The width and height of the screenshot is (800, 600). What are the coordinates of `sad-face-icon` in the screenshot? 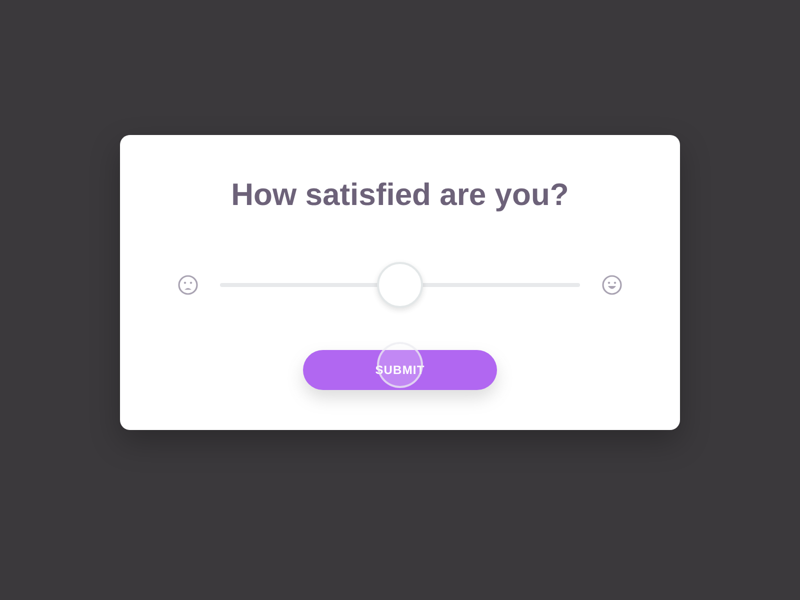 It's located at (188, 285).